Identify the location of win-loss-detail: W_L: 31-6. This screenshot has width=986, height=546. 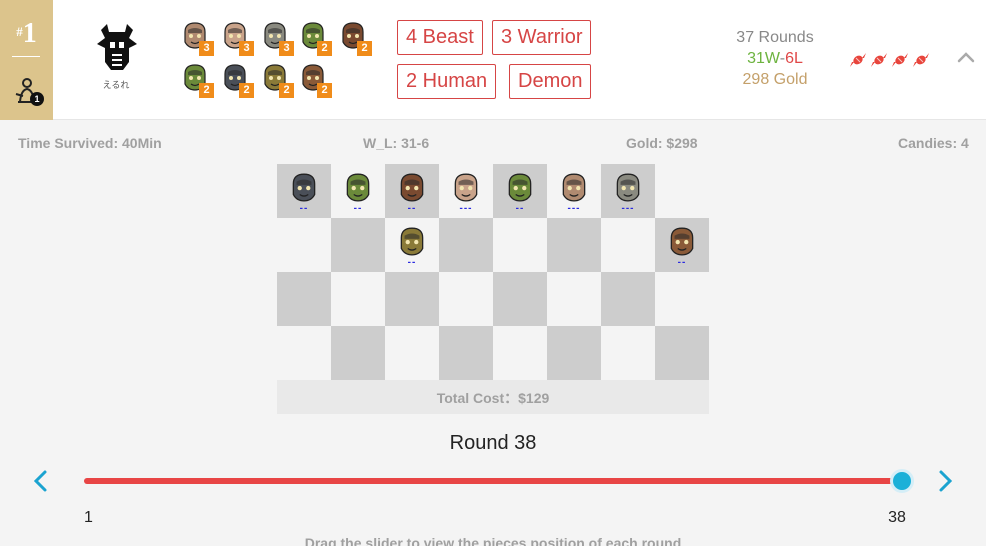
(396, 143).